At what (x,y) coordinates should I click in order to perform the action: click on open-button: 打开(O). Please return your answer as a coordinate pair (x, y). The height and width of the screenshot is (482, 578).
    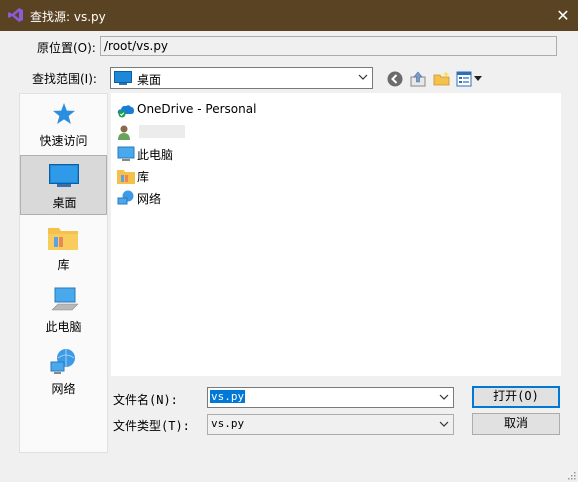
    Looking at the image, I should click on (516, 397).